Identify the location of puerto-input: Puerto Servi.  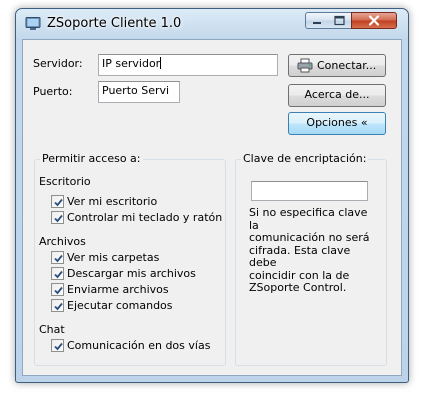
(139, 92).